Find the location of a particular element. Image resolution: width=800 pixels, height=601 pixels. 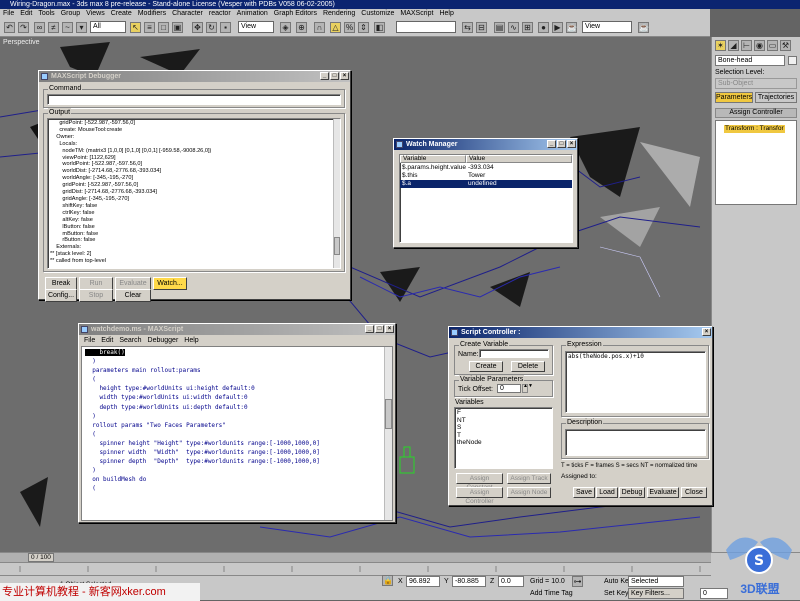

menu-create: Create is located at coordinates (121, 13).